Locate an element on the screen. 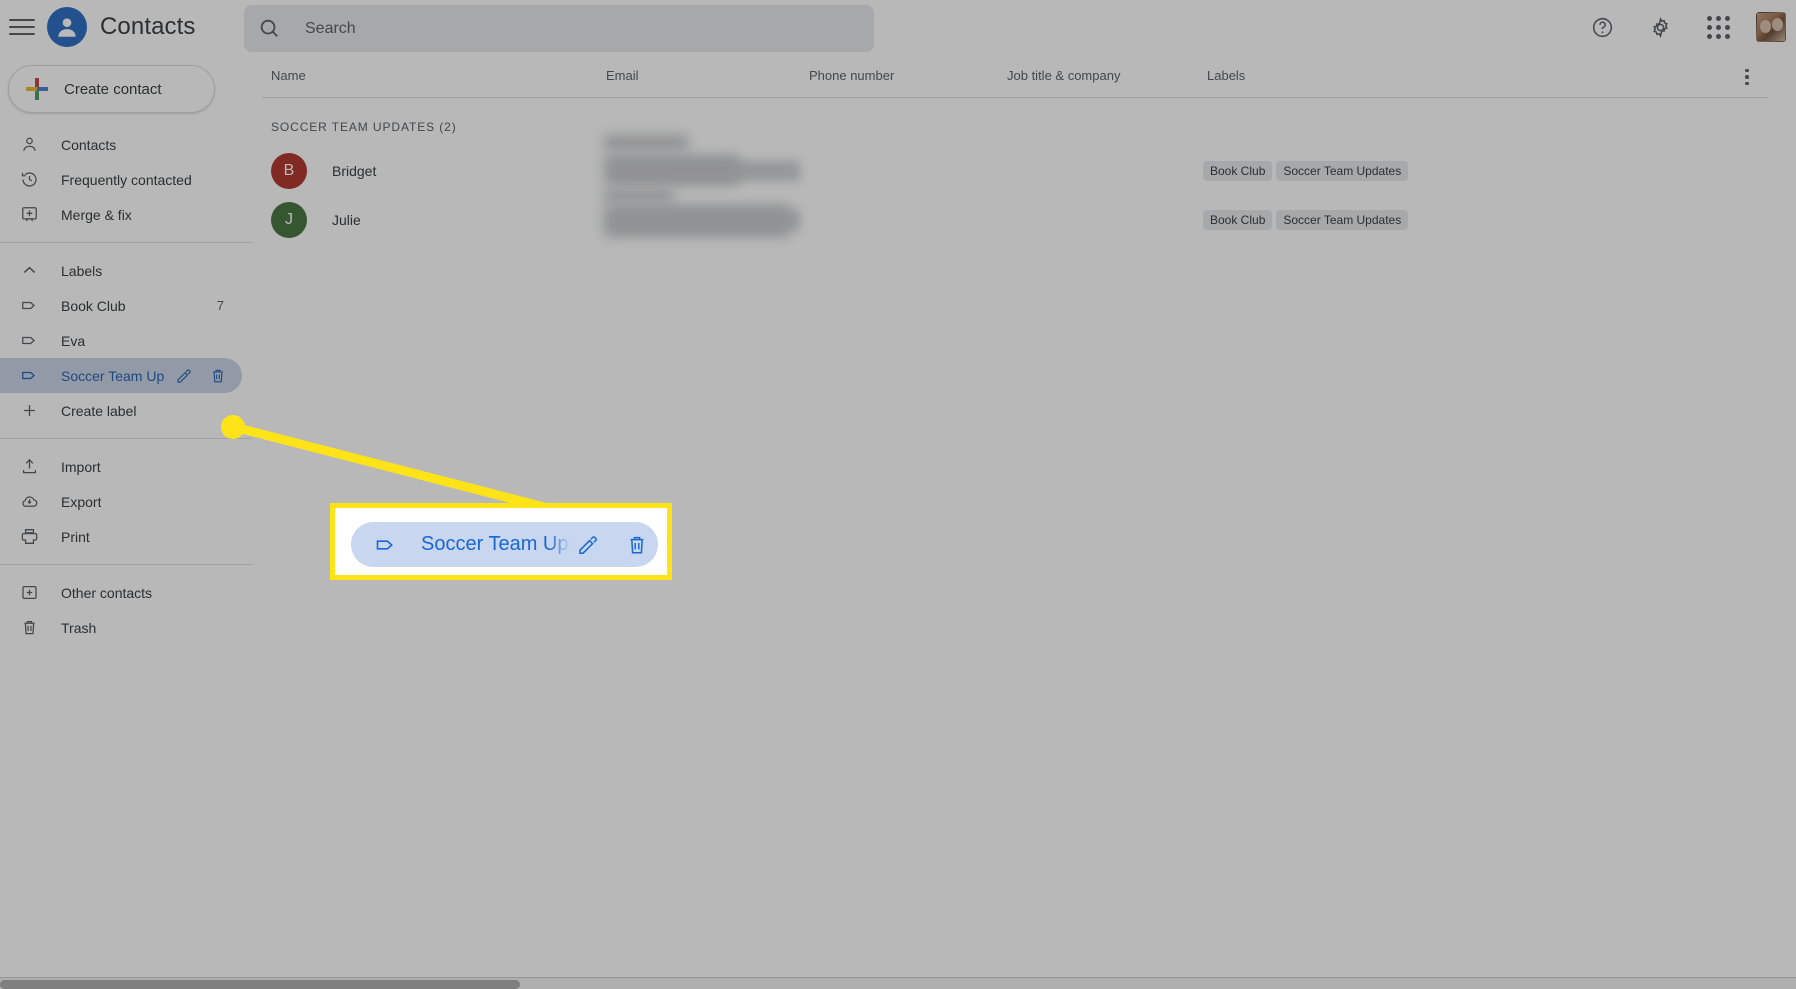  sidebar-labels-header: Labels is located at coordinates (121, 270).